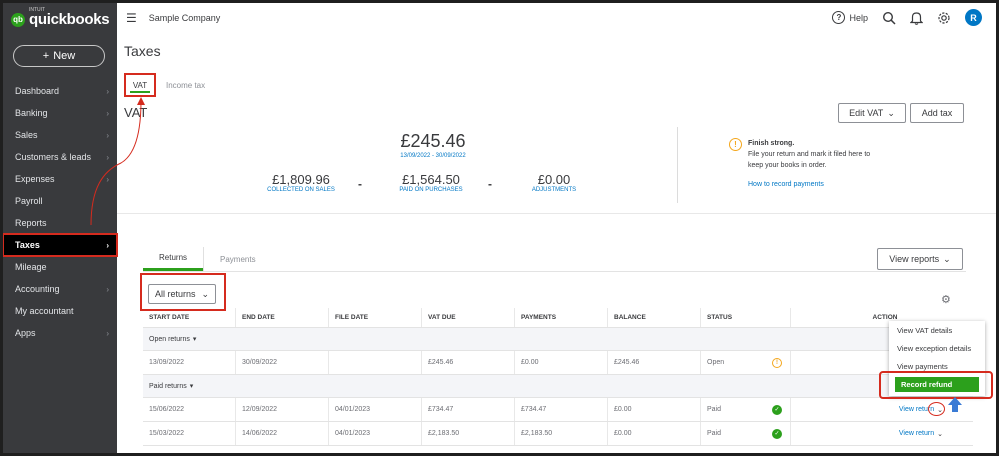 Image resolution: width=999 pixels, height=456 pixels. Describe the element at coordinates (746, 409) in the screenshot. I see `cell-status: Paid ✓` at that location.